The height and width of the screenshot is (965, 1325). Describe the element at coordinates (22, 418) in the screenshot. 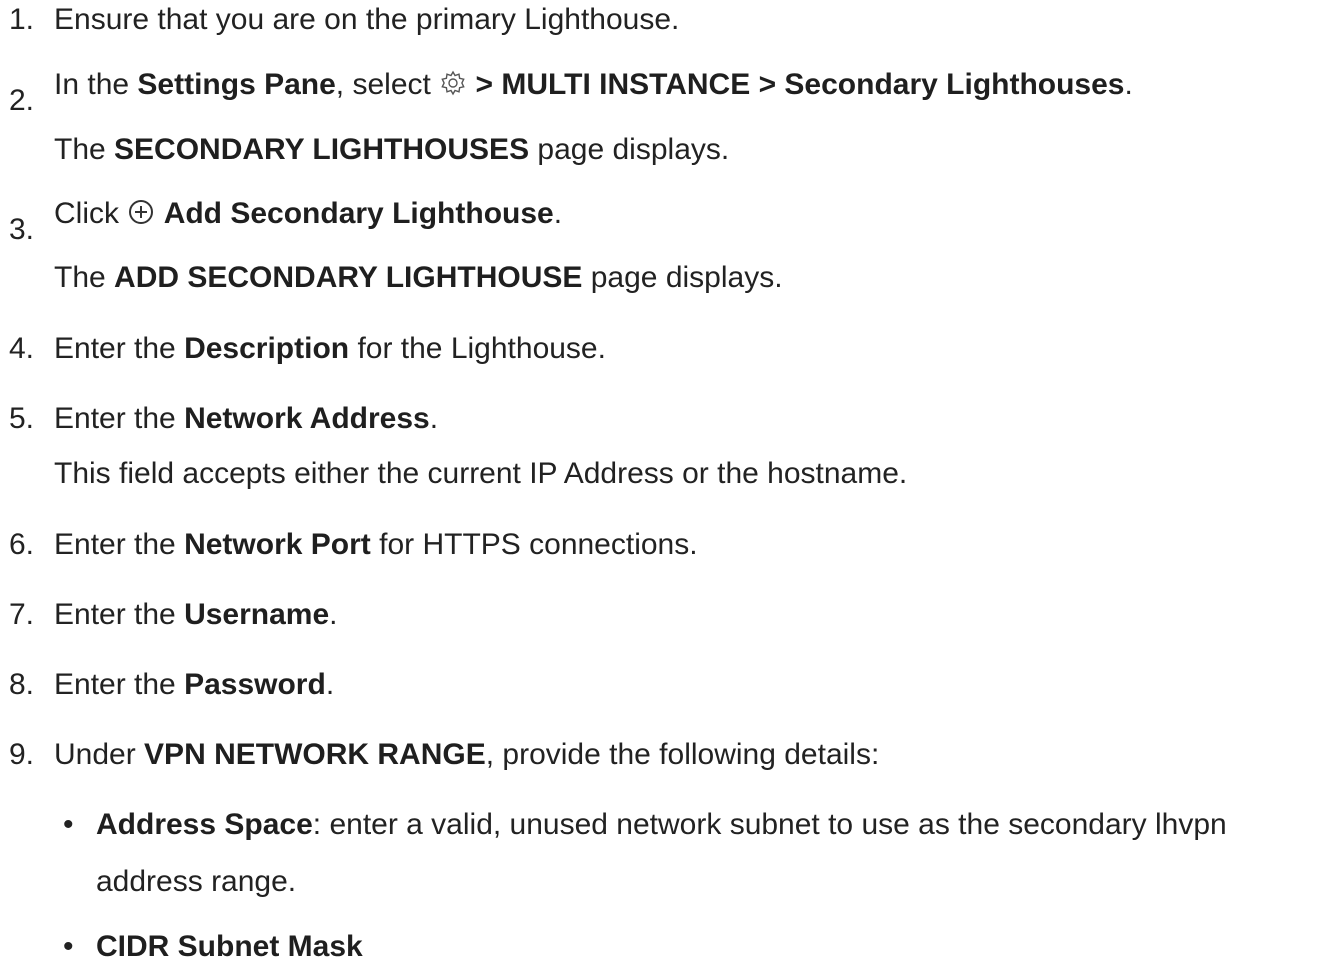

I see `step-number: 5.` at that location.